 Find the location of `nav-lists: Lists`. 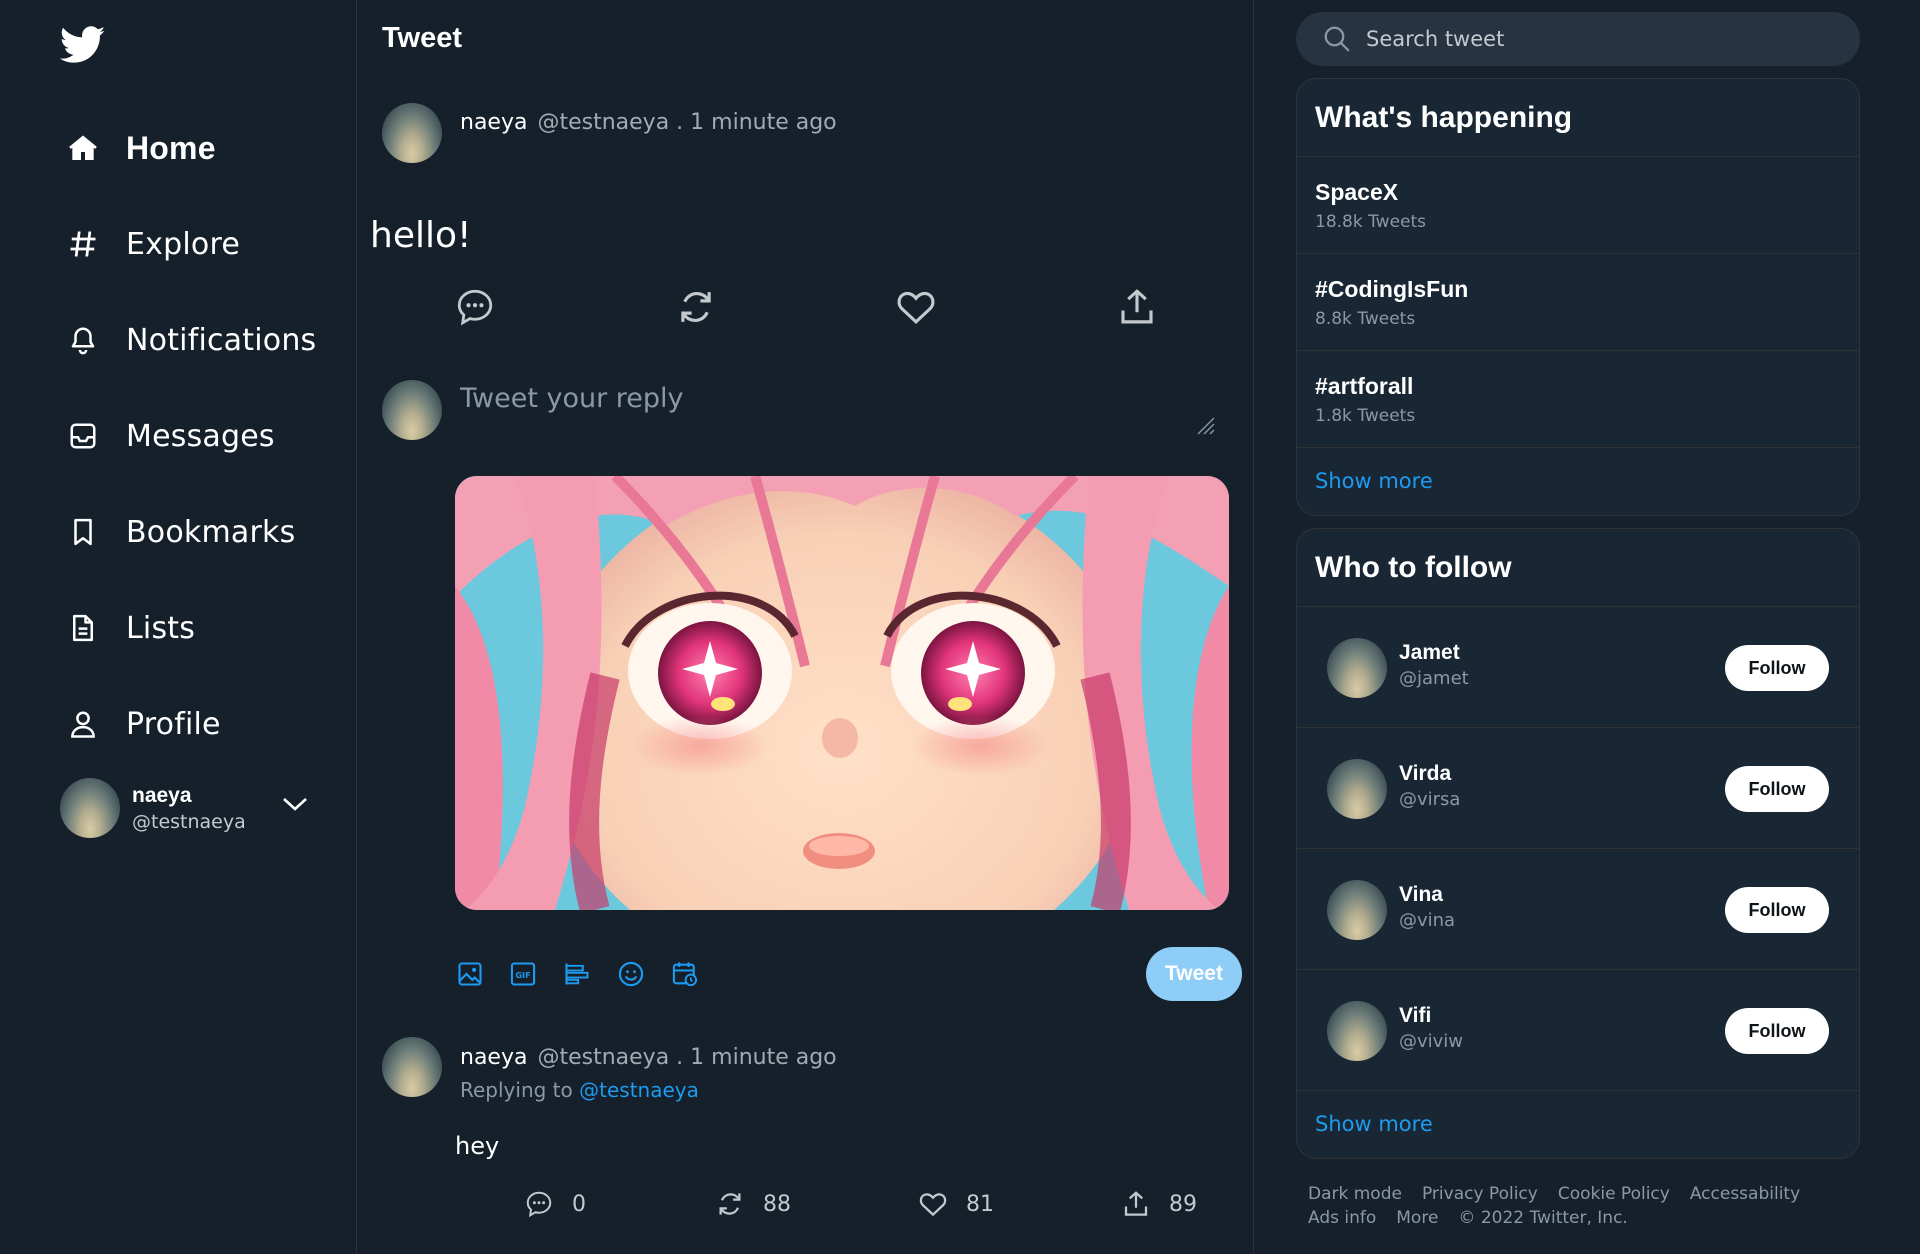

nav-lists: Lists is located at coordinates (130, 628).